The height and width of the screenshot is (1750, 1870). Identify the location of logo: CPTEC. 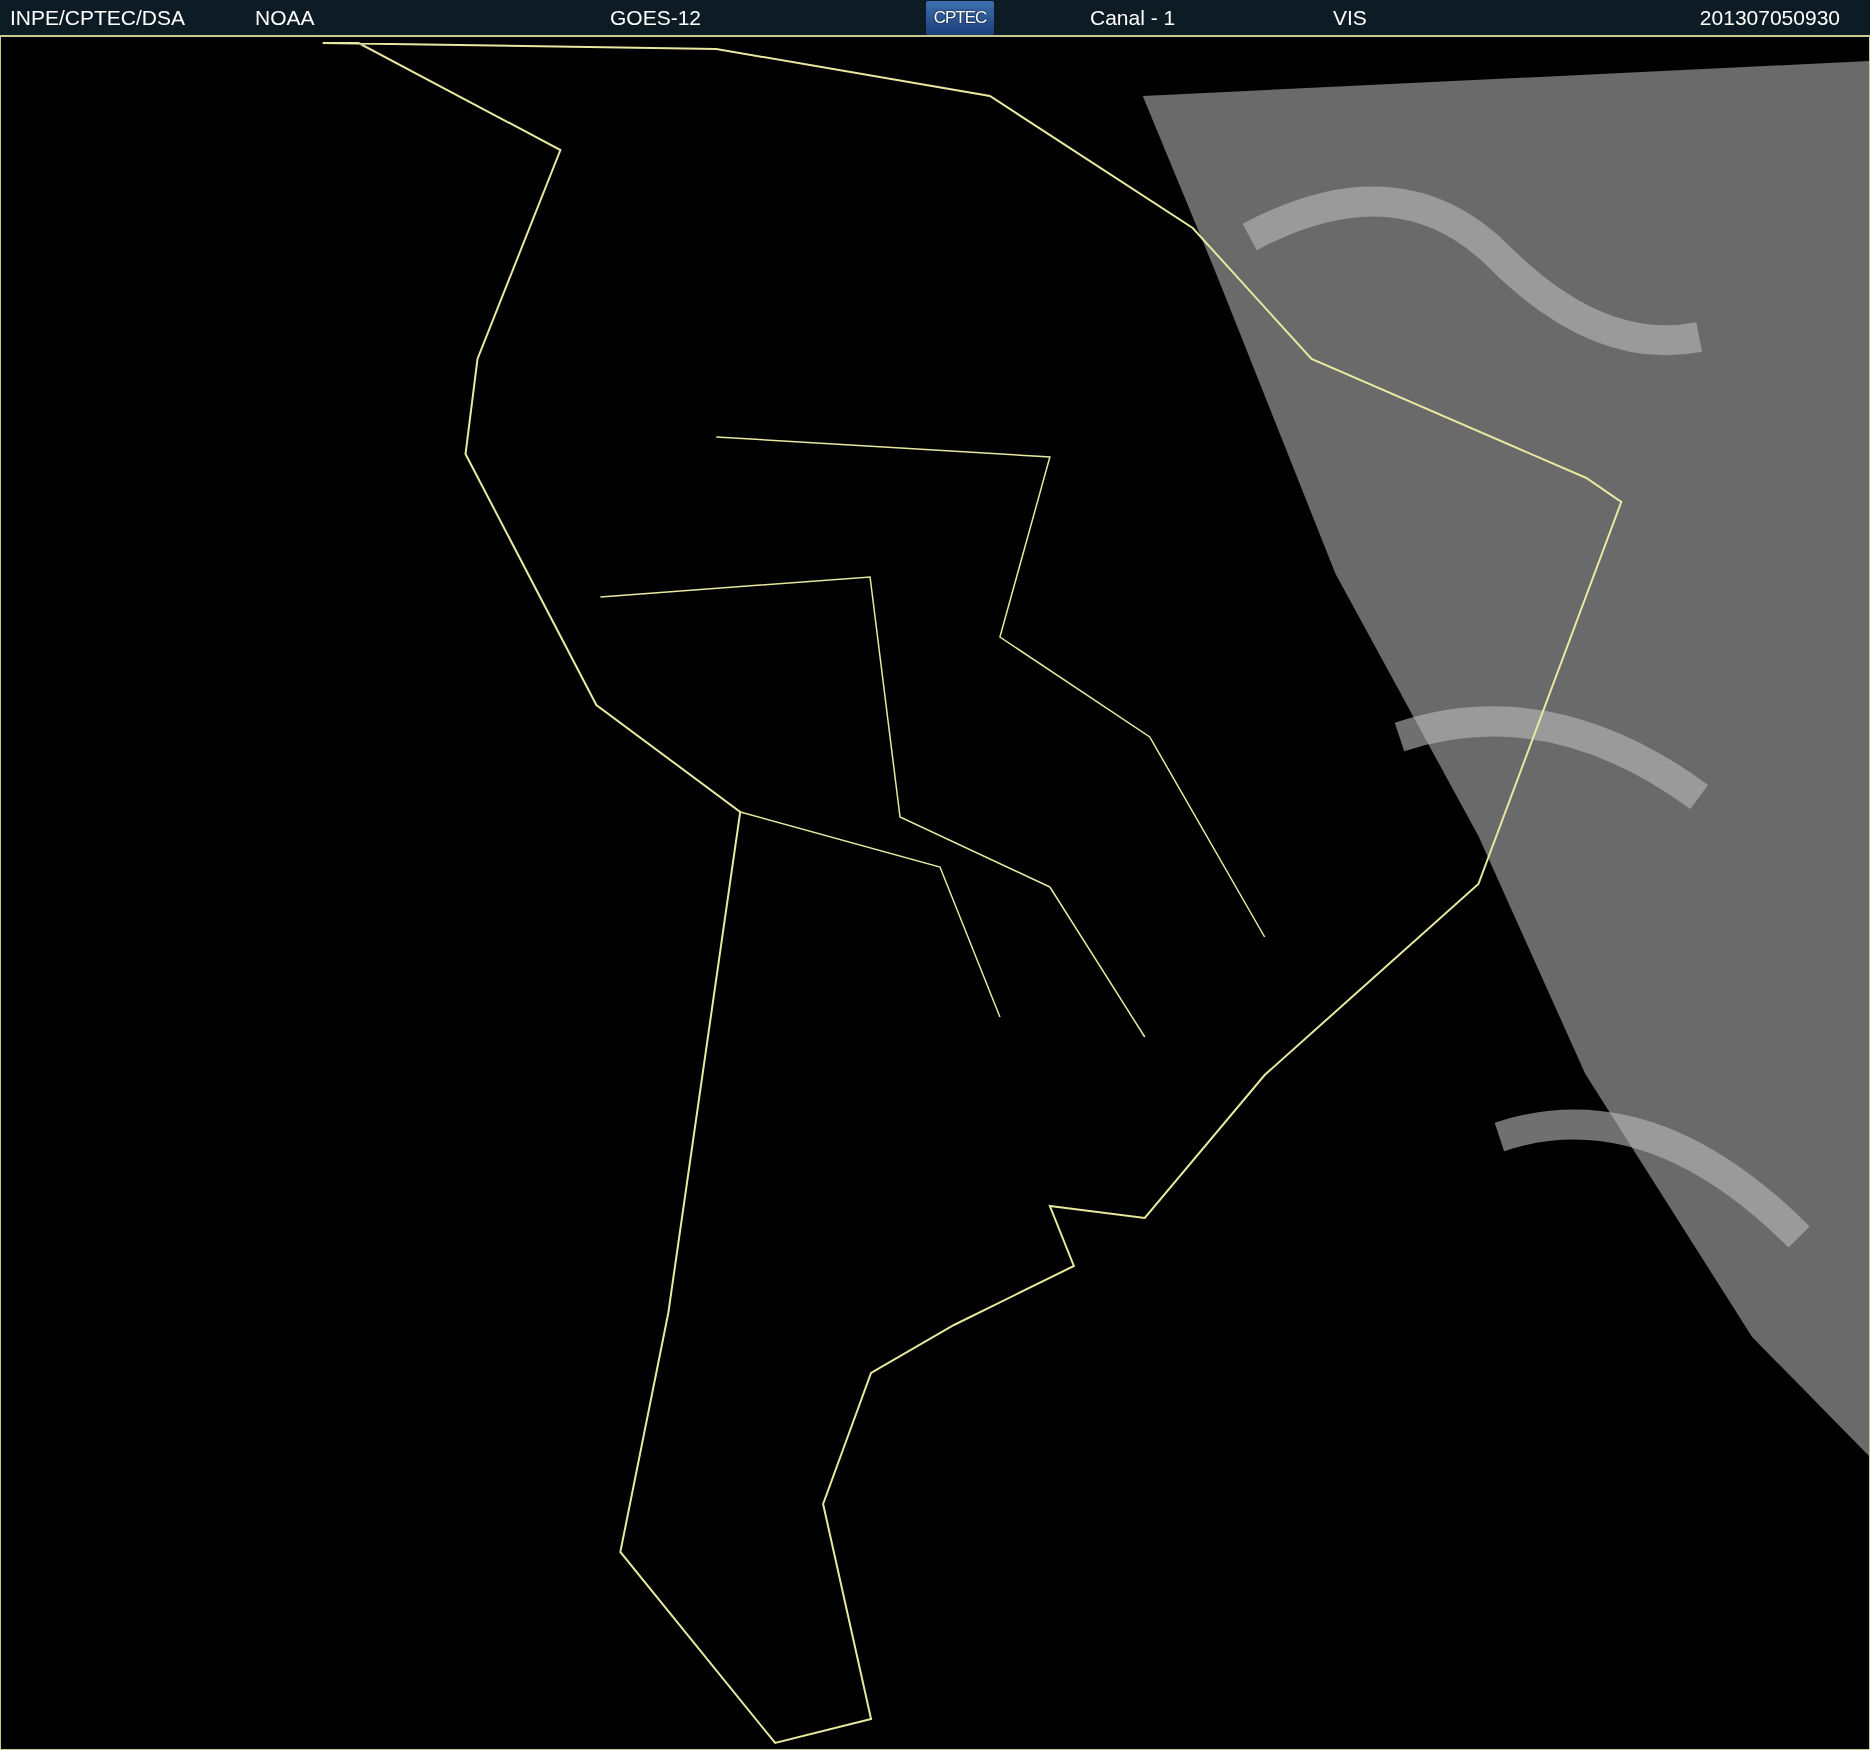
(960, 17).